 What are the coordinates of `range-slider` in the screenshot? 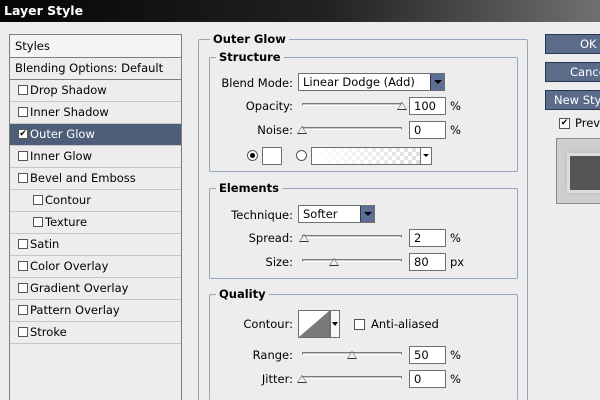 It's located at (352, 354).